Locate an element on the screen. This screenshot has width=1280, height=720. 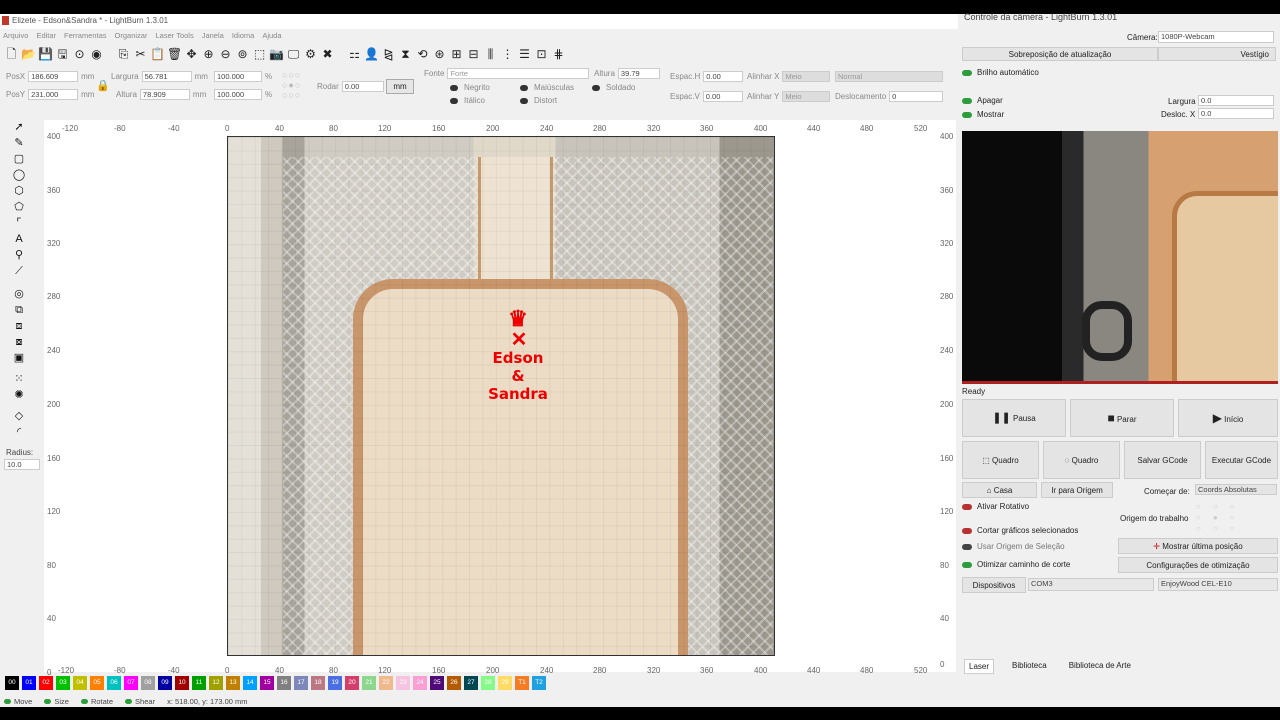
measure-icon: ⟋ is located at coordinates (19, 271).